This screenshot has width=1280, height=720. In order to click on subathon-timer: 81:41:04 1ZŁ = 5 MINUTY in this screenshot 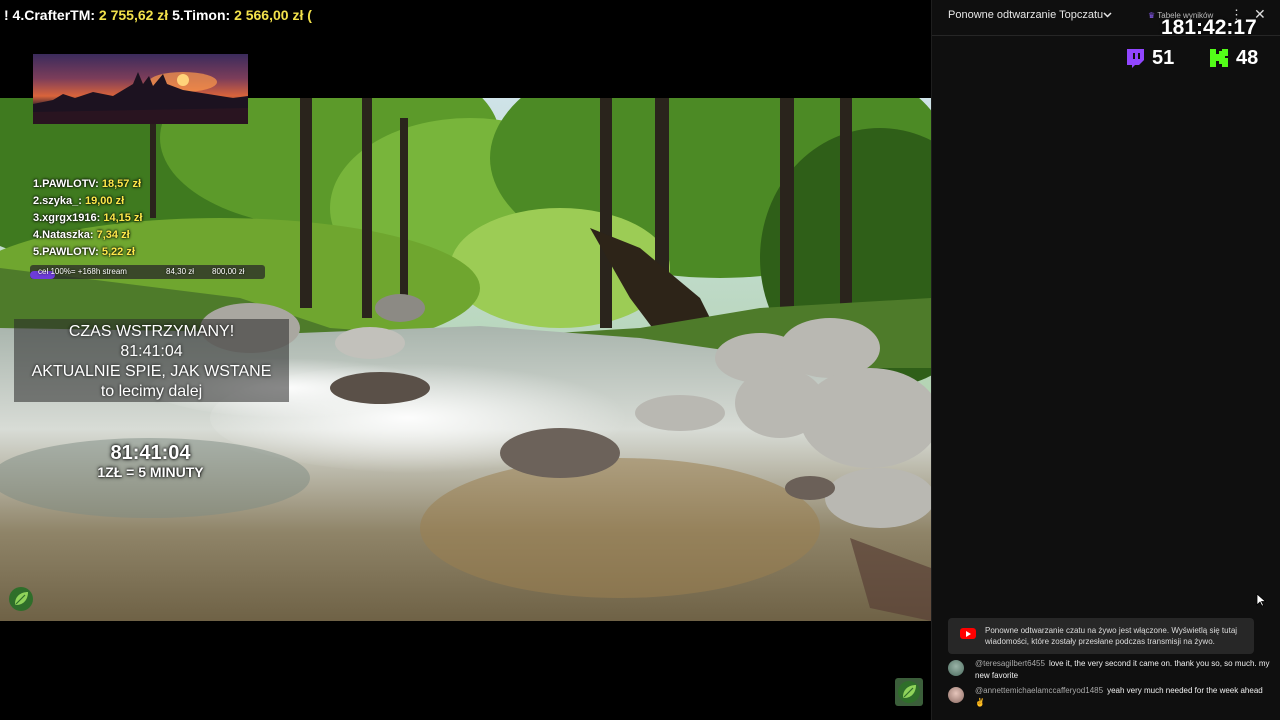, I will do `click(150, 461)`.